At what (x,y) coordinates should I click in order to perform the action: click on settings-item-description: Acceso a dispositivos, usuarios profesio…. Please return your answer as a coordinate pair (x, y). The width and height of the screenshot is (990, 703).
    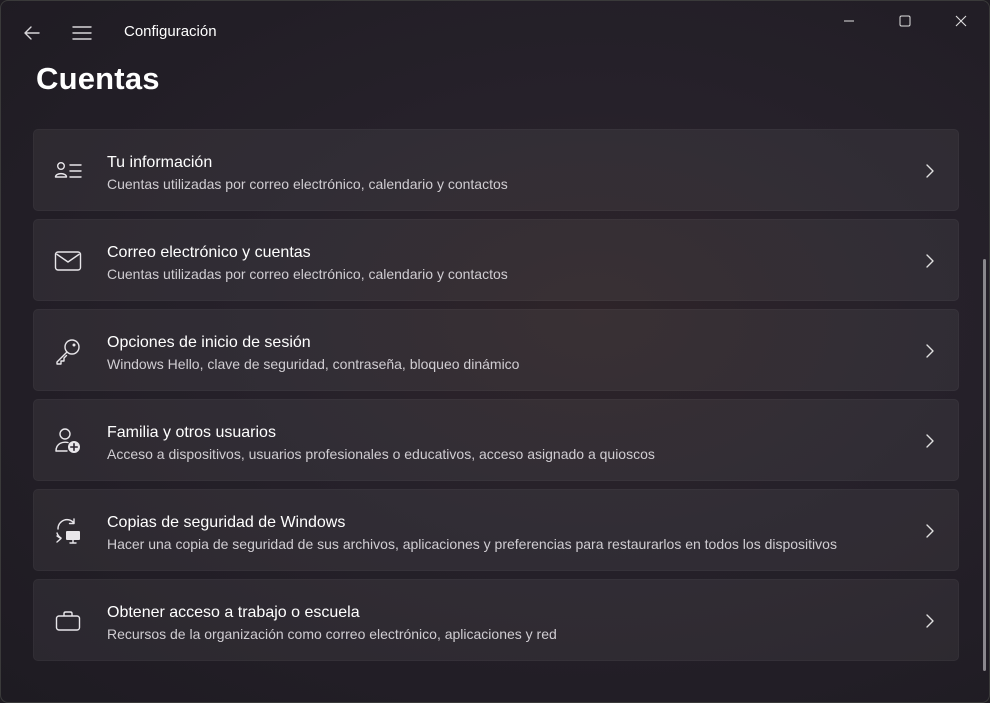
    Looking at the image, I should click on (381, 454).